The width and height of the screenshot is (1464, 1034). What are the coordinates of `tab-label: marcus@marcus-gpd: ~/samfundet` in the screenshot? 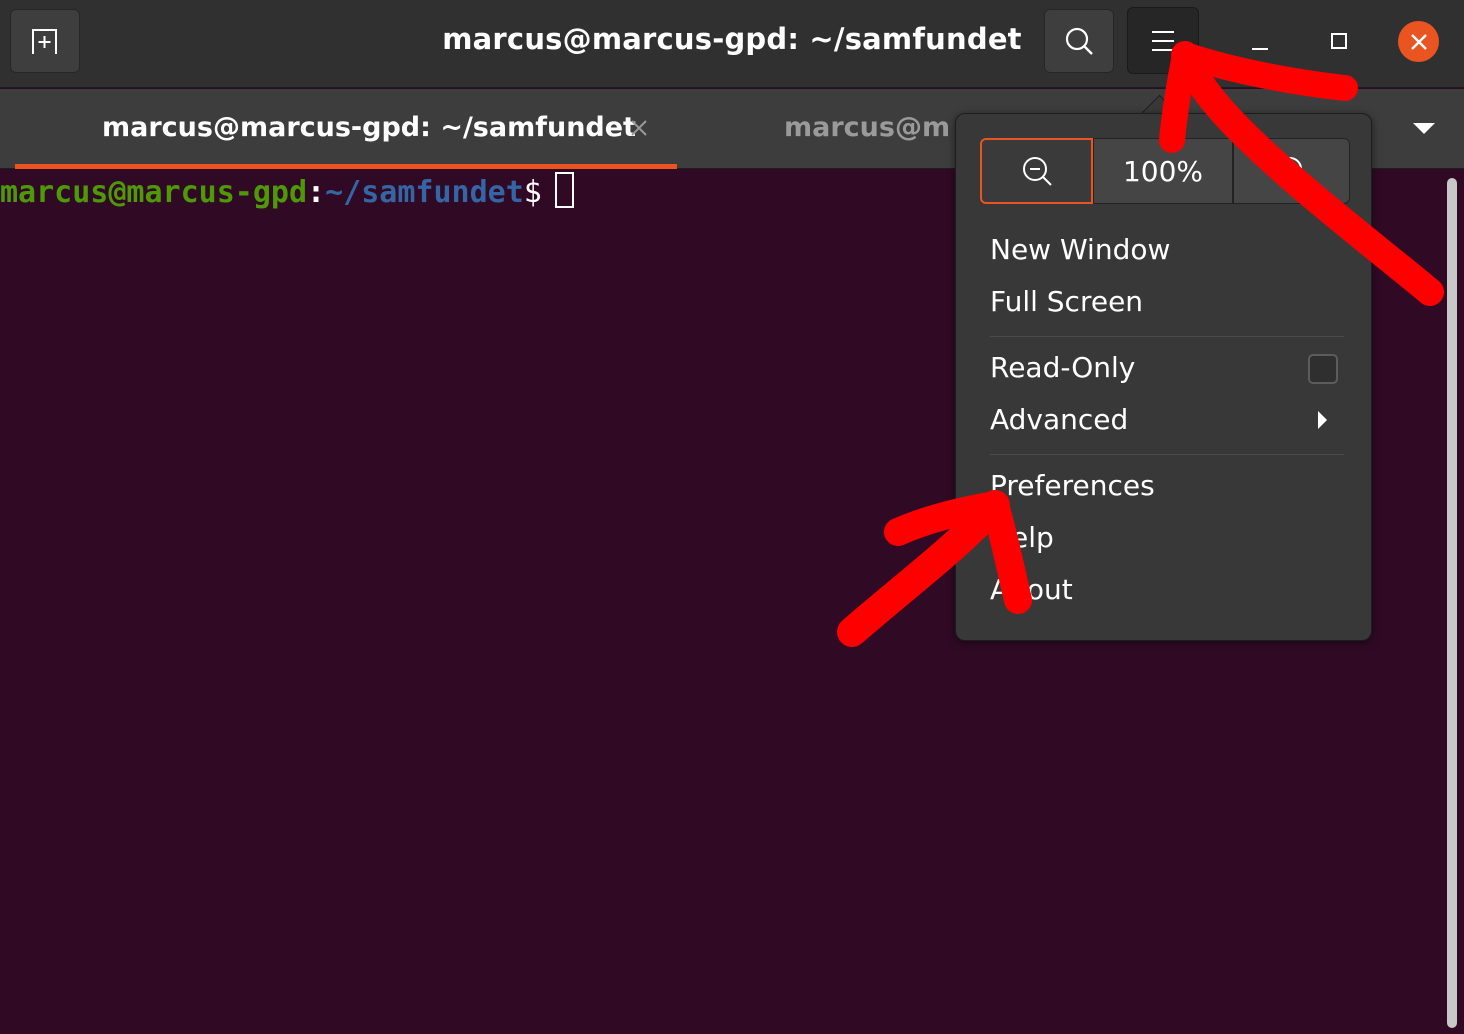 It's located at (369, 127).